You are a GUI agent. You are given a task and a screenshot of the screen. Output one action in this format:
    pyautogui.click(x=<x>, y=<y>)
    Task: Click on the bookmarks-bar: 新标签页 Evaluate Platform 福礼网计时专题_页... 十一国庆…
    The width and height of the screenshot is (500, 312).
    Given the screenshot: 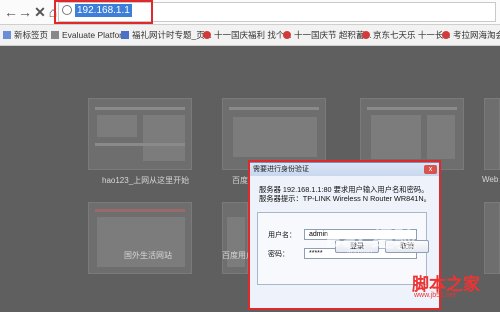 What is the action you would take?
    pyautogui.click(x=250, y=35)
    